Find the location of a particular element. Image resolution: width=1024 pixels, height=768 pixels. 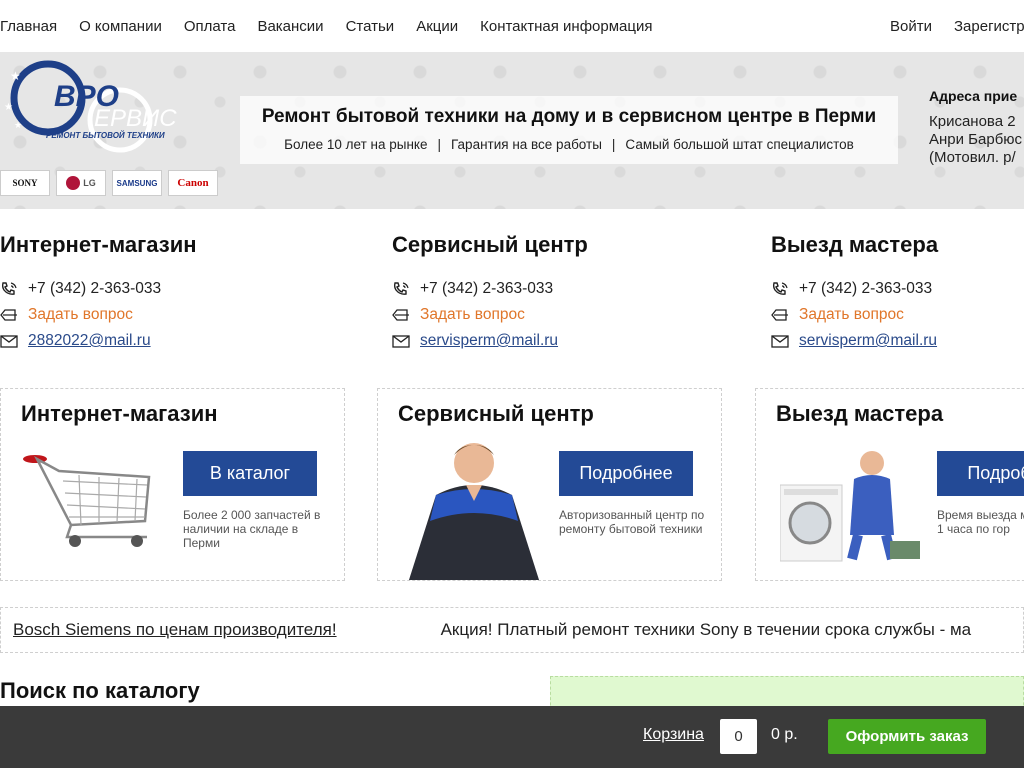

nav-item-promotions: Акции is located at coordinates (437, 26).